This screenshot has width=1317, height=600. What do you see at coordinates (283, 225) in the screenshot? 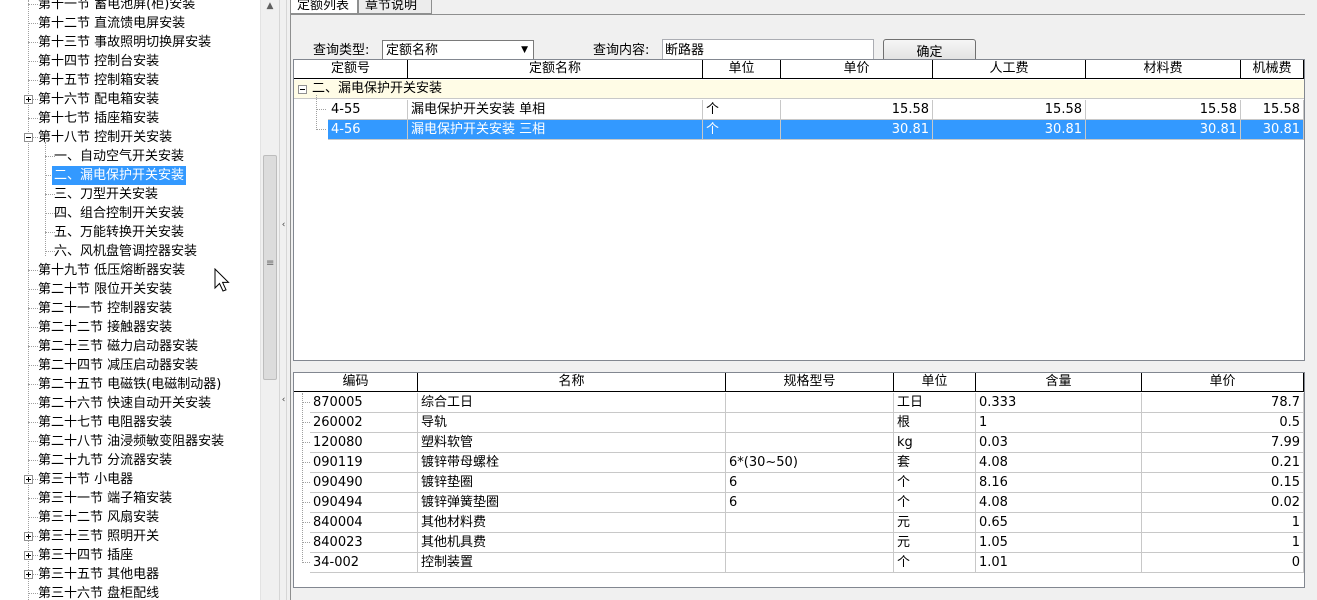
I see `collapse-left-arrow-icon: ‹` at bounding box center [283, 225].